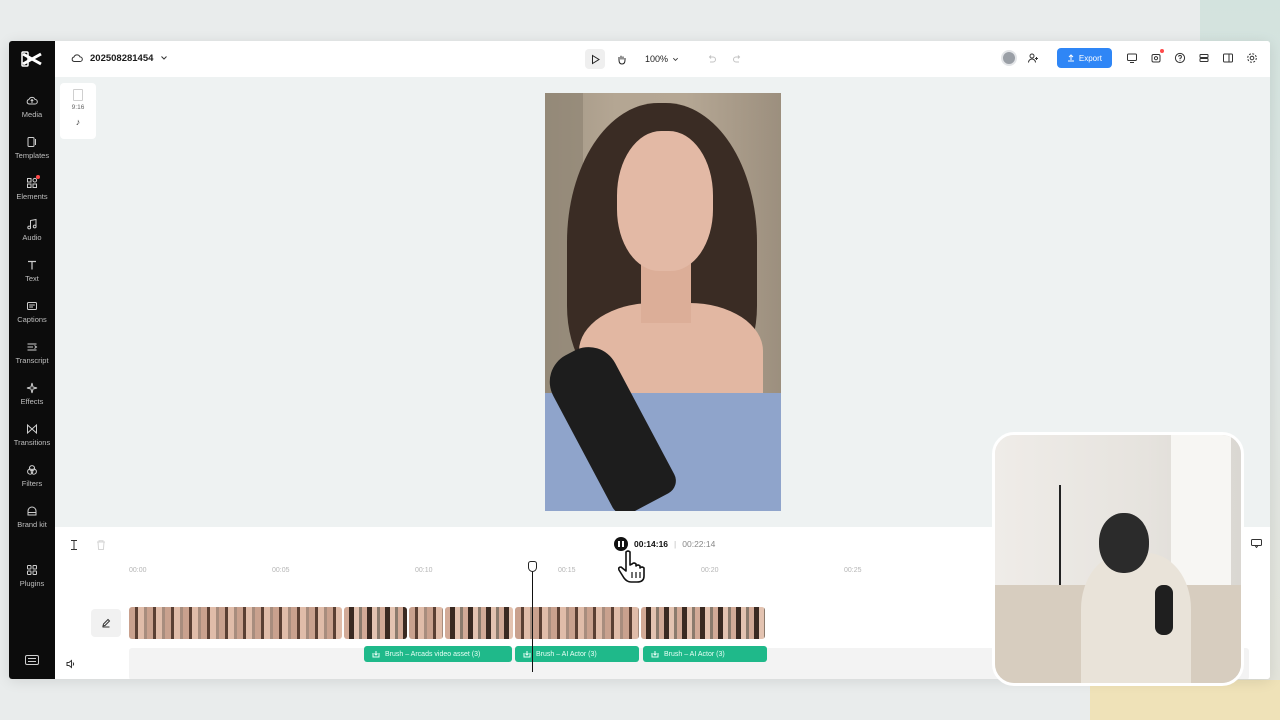  I want to click on storage-button, so click(1204, 58).